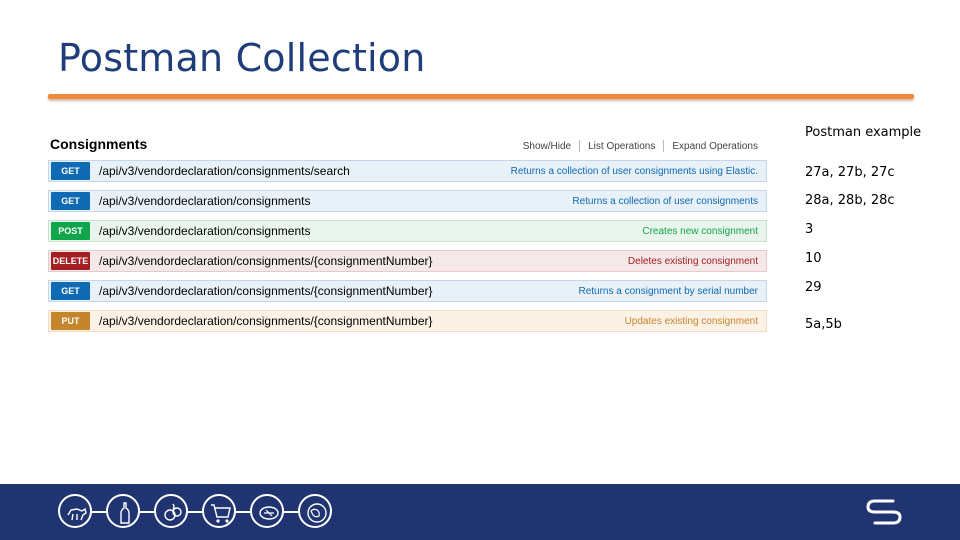  Describe the element at coordinates (850, 200) in the screenshot. I see `postman-example-item: 28a, 28b, 28c` at that location.